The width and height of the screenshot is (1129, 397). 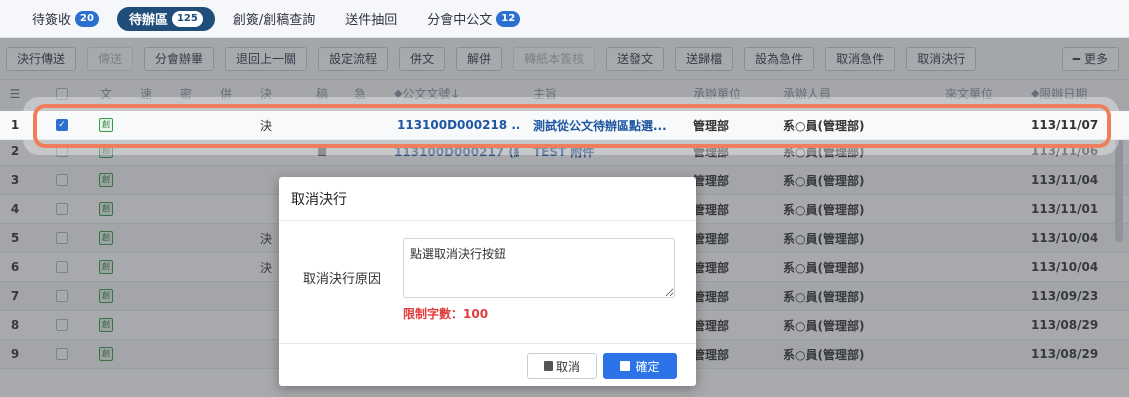 I want to click on tab-badge: 12, so click(x=508, y=18).